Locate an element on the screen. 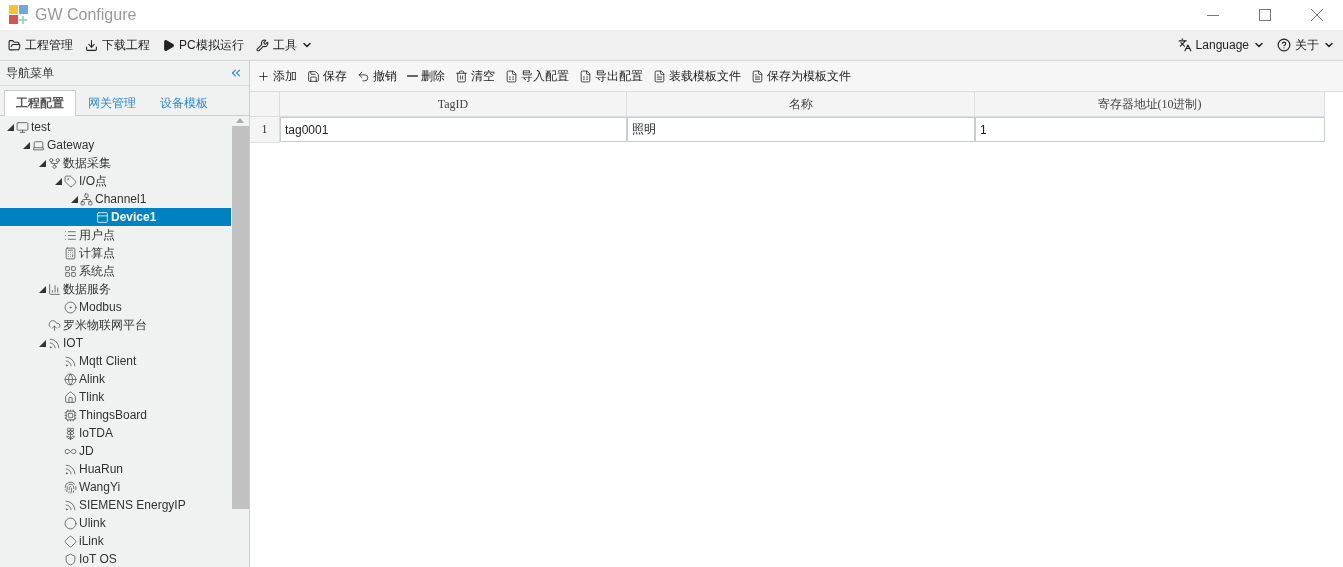 The width and height of the screenshot is (1343, 567). menu-item: PC模拟运行 is located at coordinates (203, 45).